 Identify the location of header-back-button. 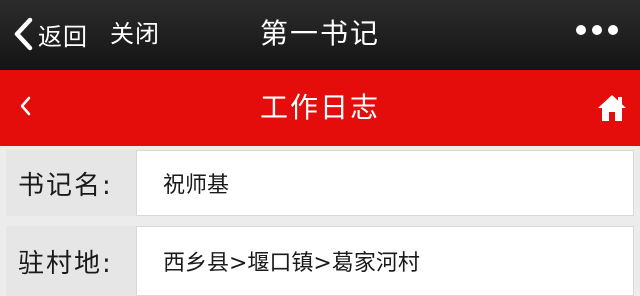
(25, 108).